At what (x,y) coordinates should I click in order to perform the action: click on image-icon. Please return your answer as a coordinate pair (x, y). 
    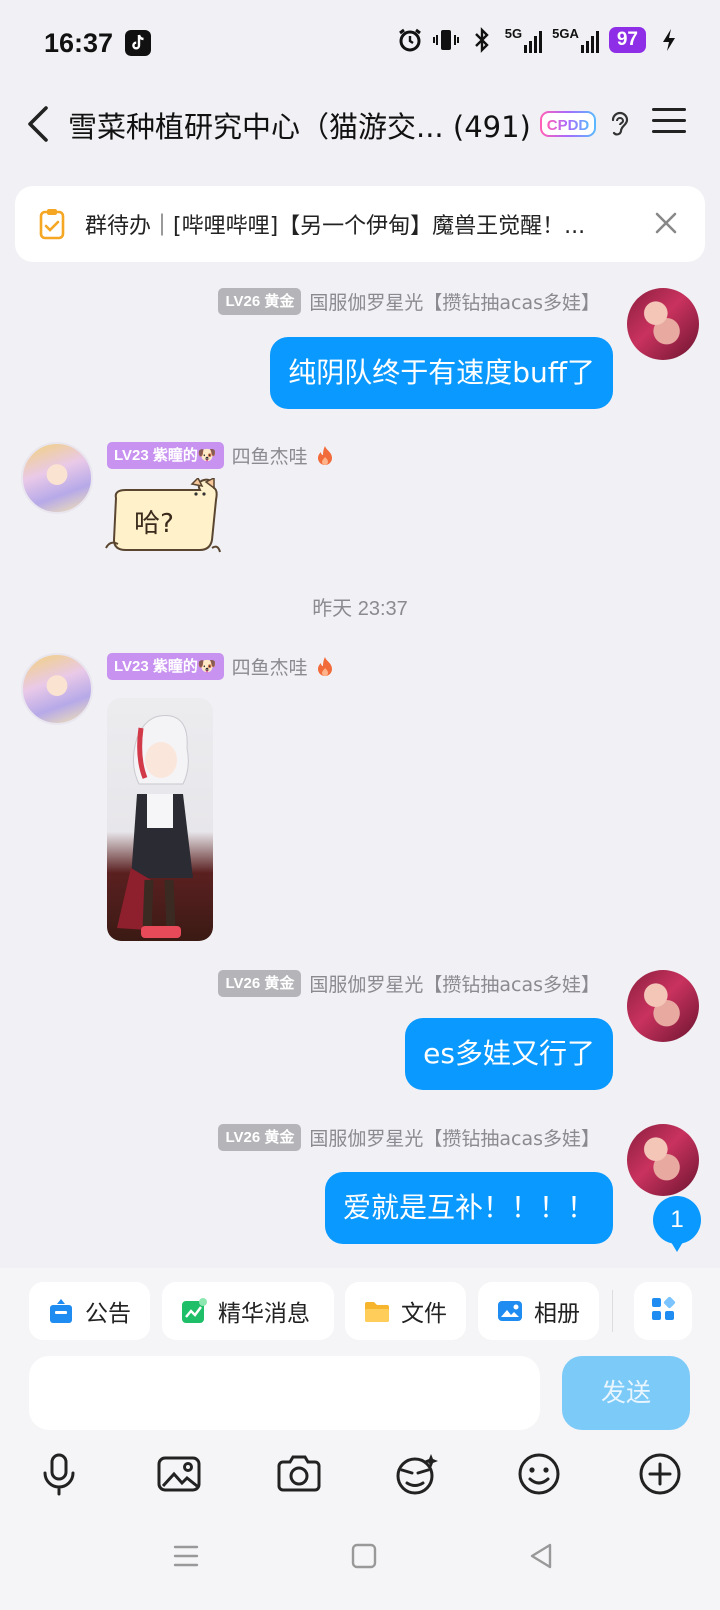
    Looking at the image, I should click on (179, 1474).